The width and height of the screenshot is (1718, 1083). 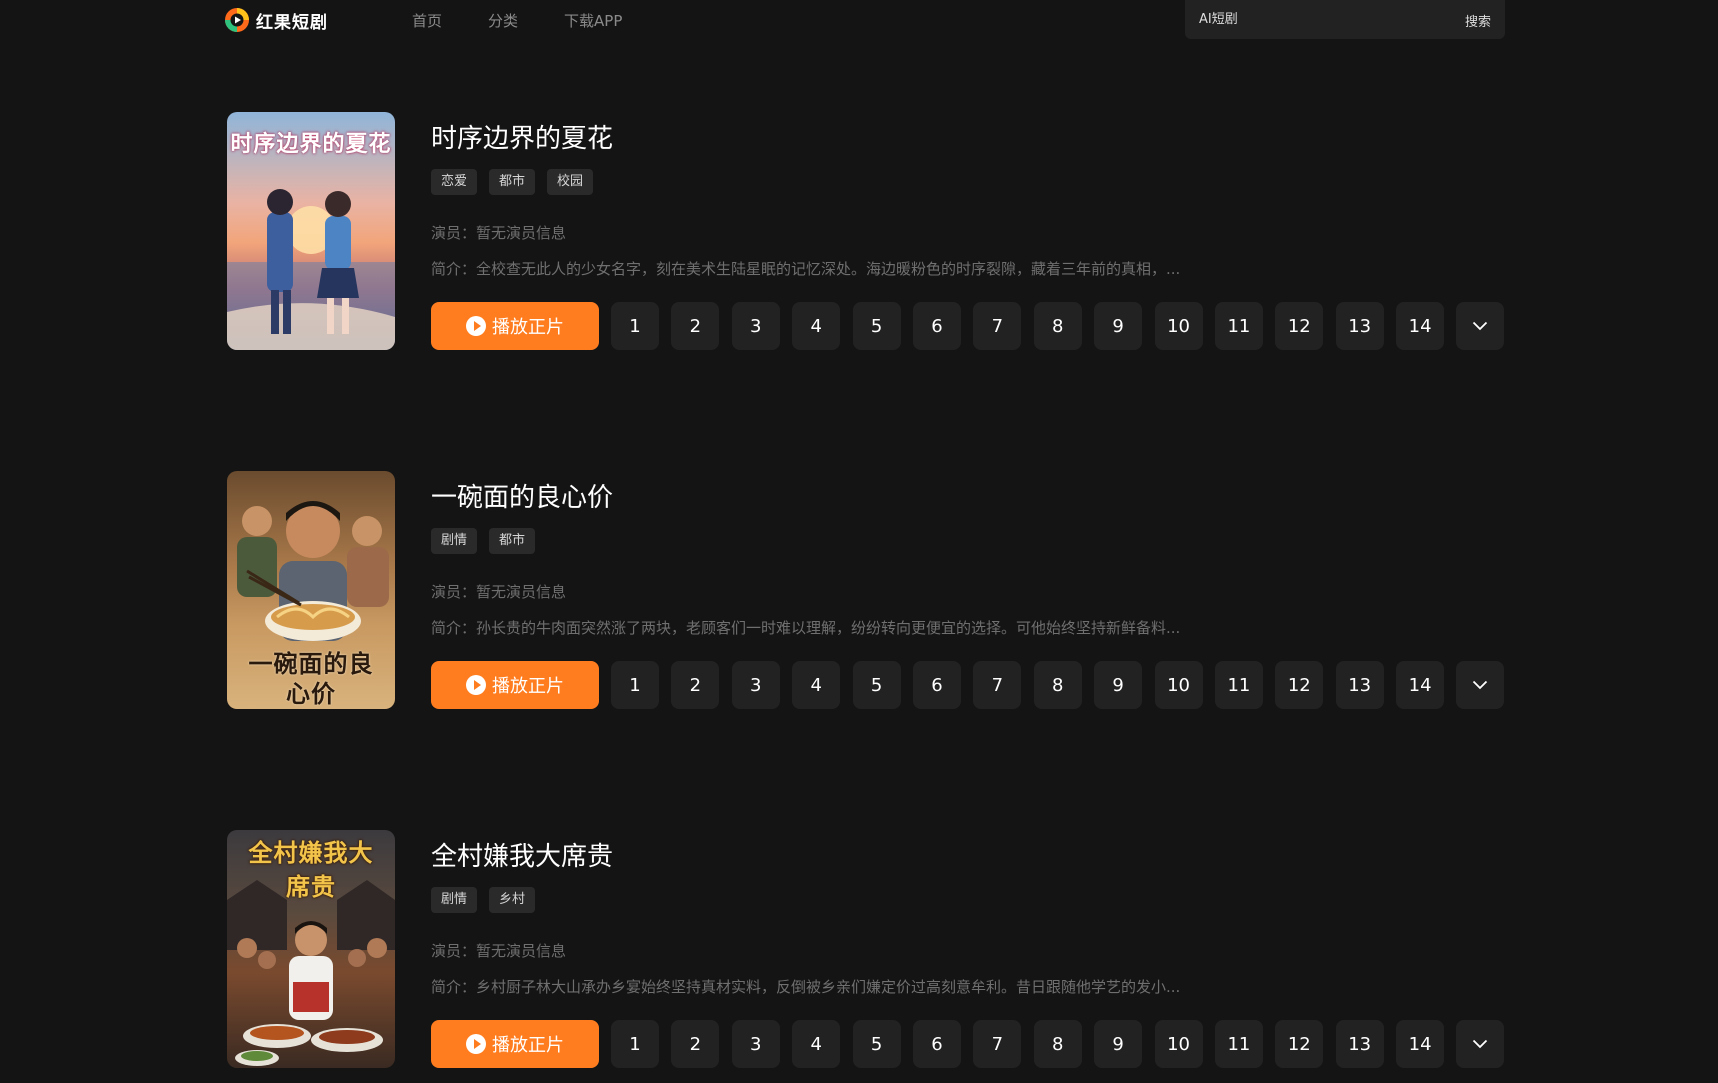 I want to click on nav-category: 分类, so click(x=503, y=20).